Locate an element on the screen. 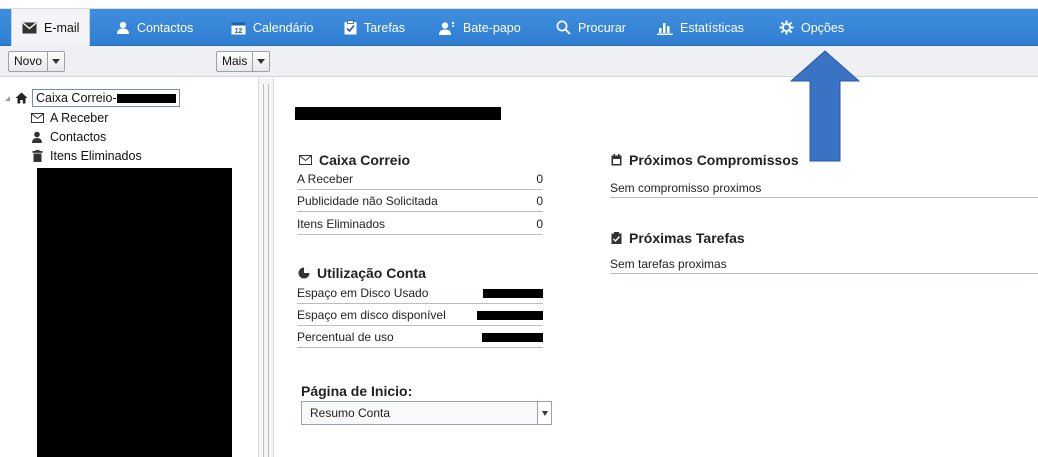 The width and height of the screenshot is (1038, 457). tree-item-deleted: Itens Eliminados is located at coordinates (85, 156).